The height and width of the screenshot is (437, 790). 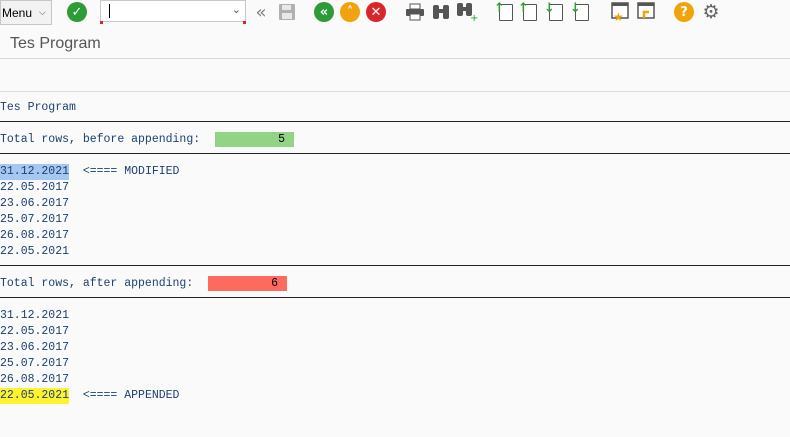 I want to click on last-page-icon: ↓, so click(x=581, y=12).